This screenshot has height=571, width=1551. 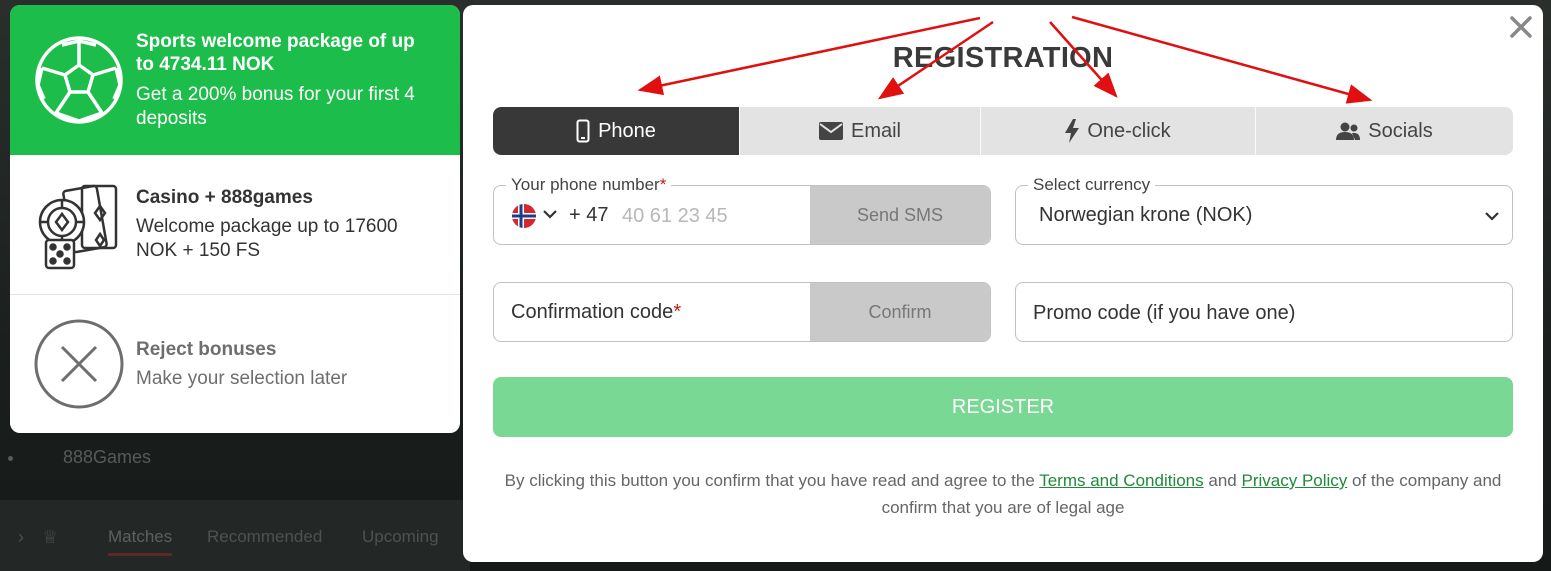 I want to click on bonus-title: Casino + 888games, so click(x=224, y=197).